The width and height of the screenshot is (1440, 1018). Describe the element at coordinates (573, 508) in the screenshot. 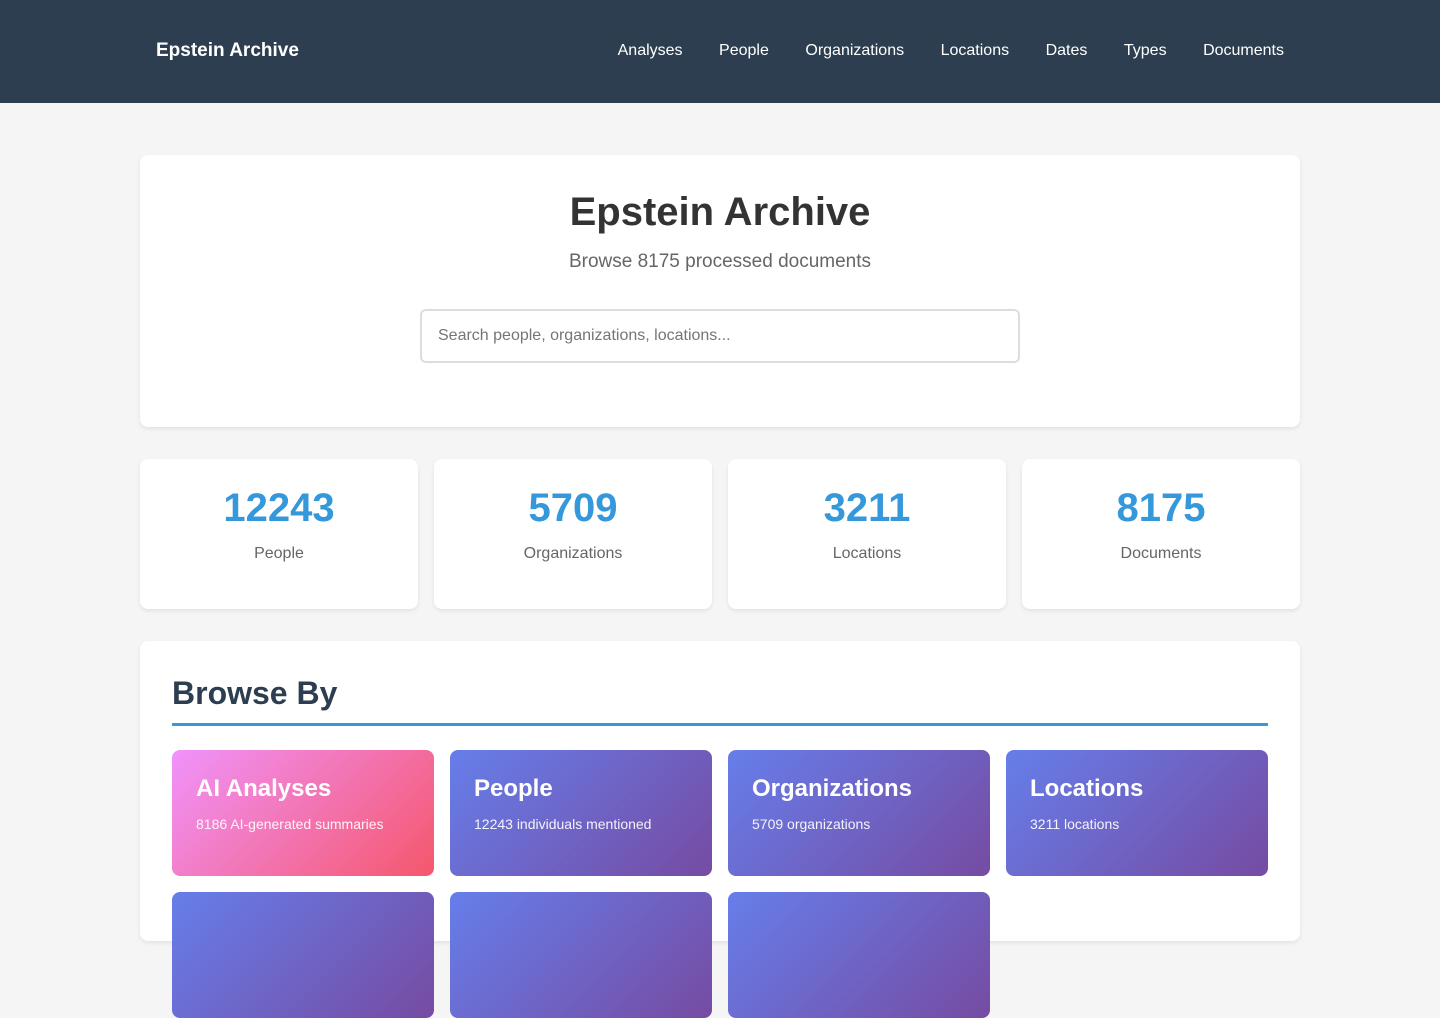

I see `stat-number: 5709` at that location.